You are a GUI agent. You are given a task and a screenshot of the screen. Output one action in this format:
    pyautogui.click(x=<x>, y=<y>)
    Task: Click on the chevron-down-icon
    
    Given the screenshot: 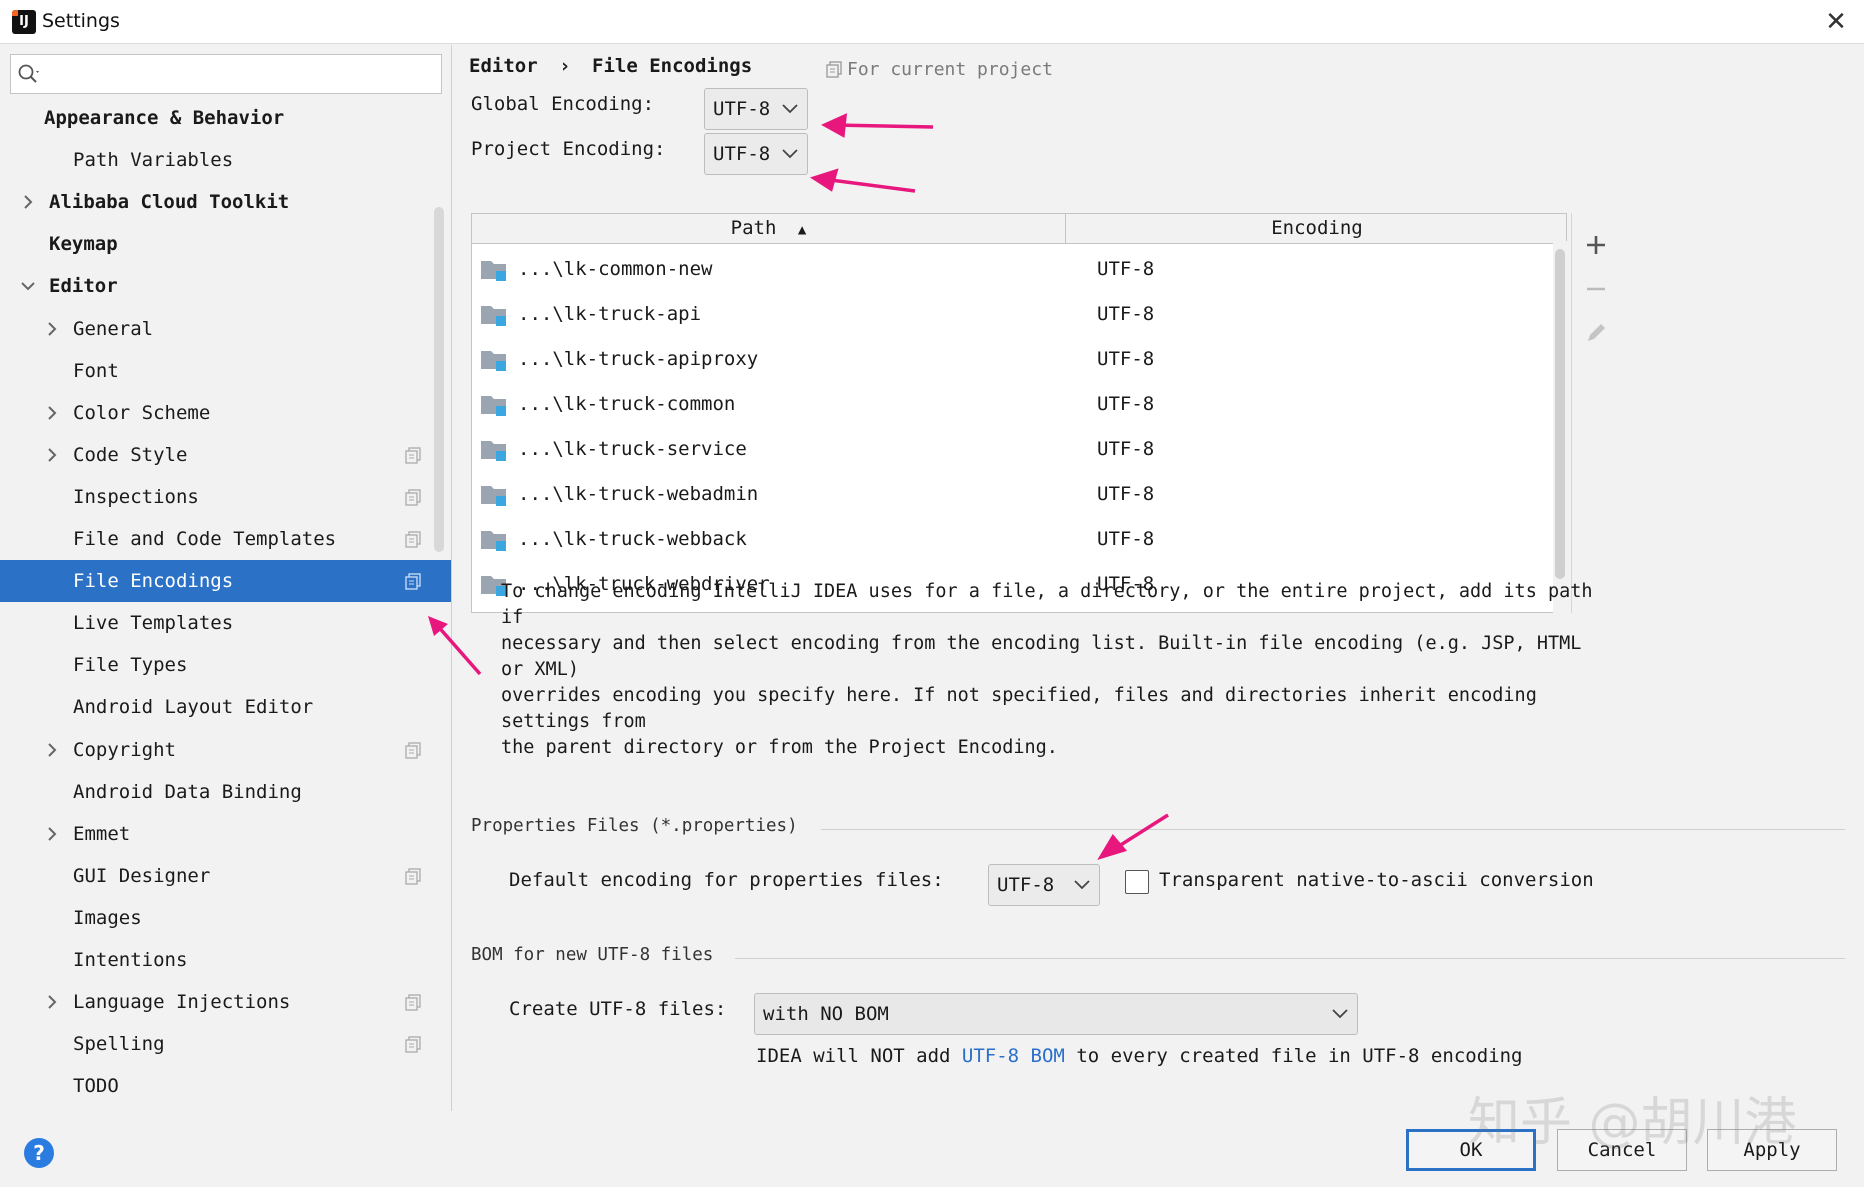 What is the action you would take?
    pyautogui.click(x=28, y=286)
    